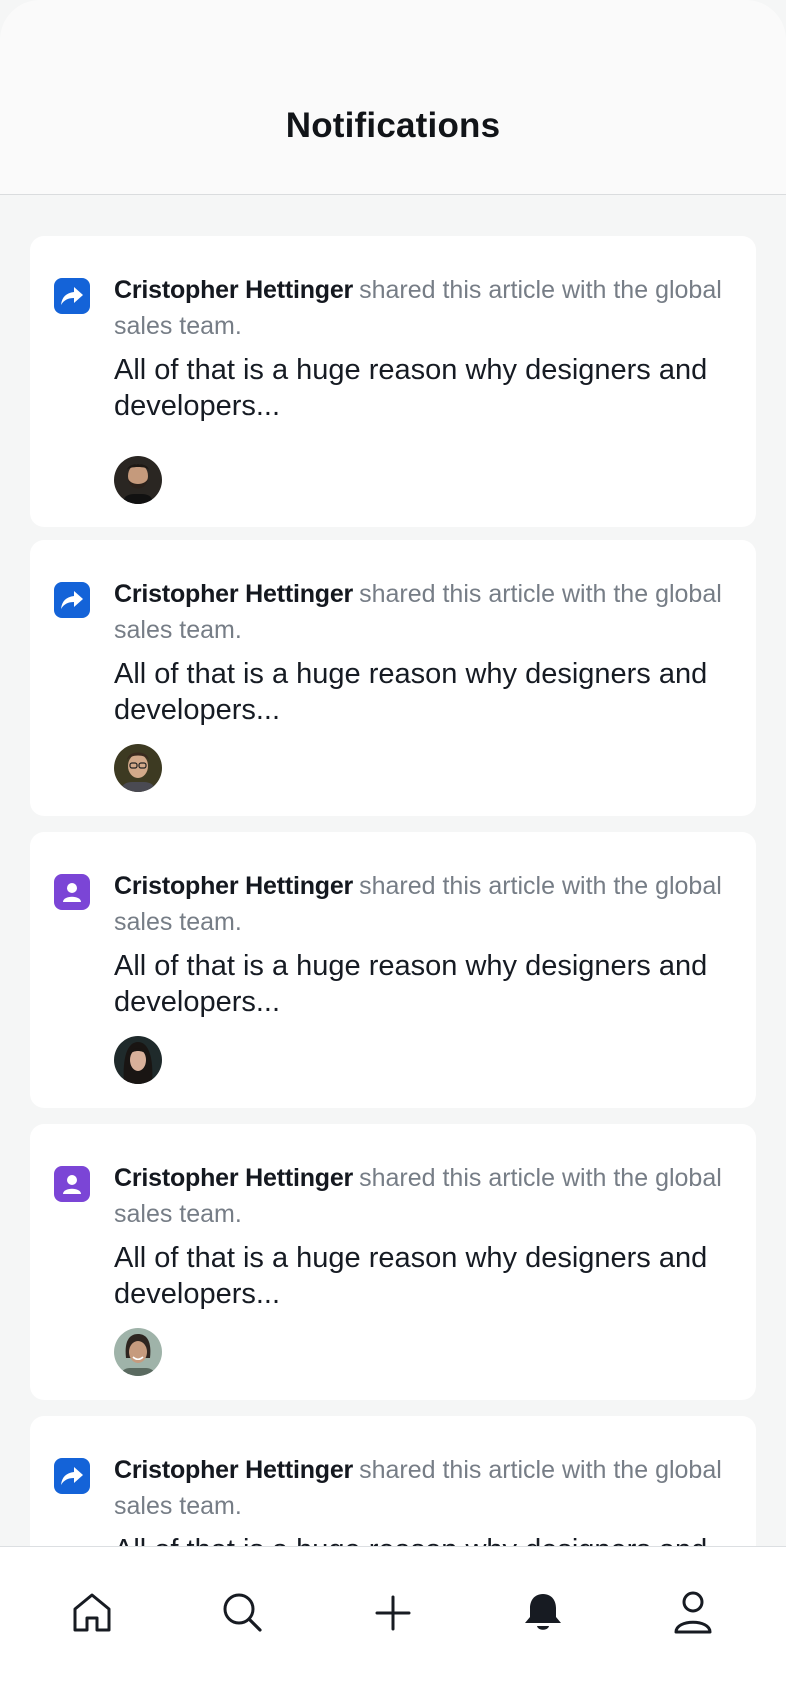 The height and width of the screenshot is (1704, 786). I want to click on tab-home, so click(92, 1612).